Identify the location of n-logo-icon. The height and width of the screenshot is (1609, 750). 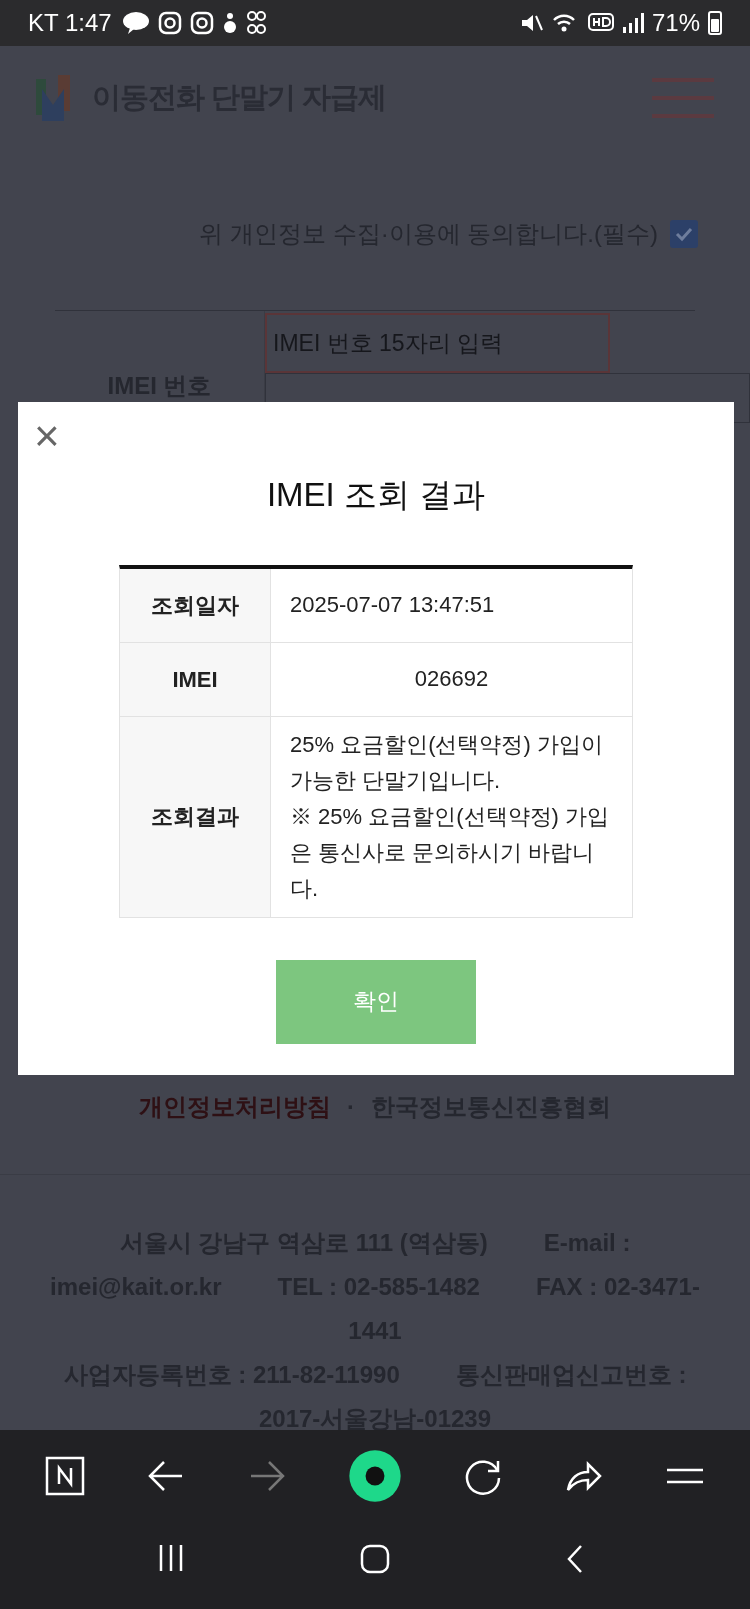
(64, 1476).